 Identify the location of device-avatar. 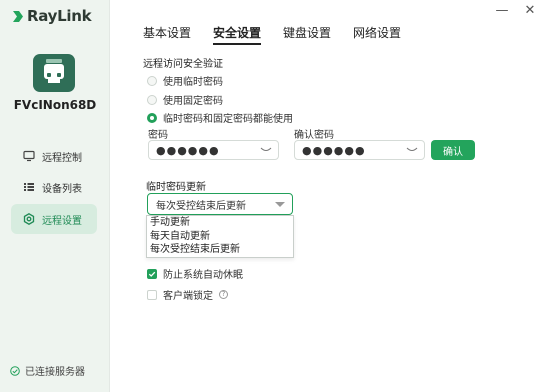
(54, 73).